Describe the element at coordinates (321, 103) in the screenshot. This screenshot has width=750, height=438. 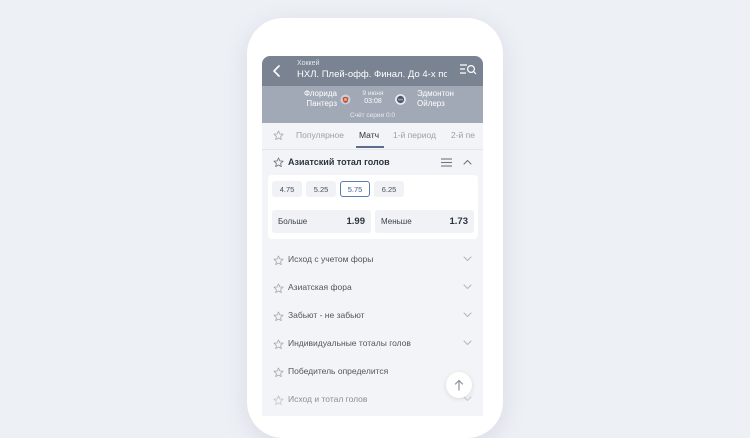
I see `team-home-line2: Пантерз` at that location.